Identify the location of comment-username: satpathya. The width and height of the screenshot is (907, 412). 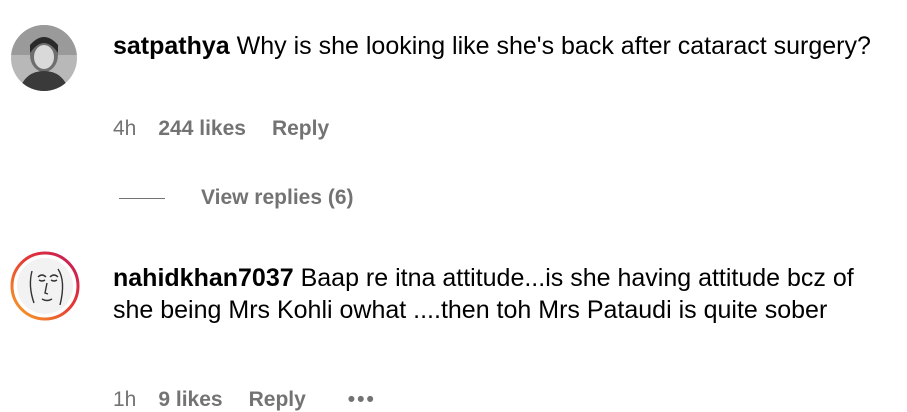
(171, 46).